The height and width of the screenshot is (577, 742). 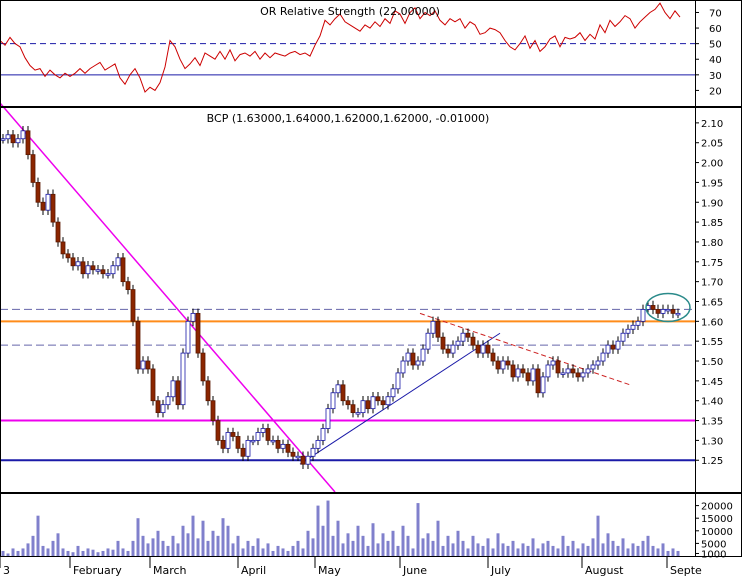 I want to click on price-tick-label: 1.35, so click(x=712, y=422).